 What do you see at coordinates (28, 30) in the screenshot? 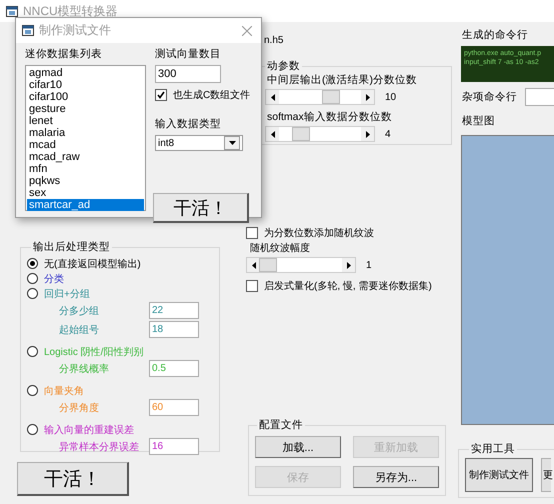
I see `app-icon` at bounding box center [28, 30].